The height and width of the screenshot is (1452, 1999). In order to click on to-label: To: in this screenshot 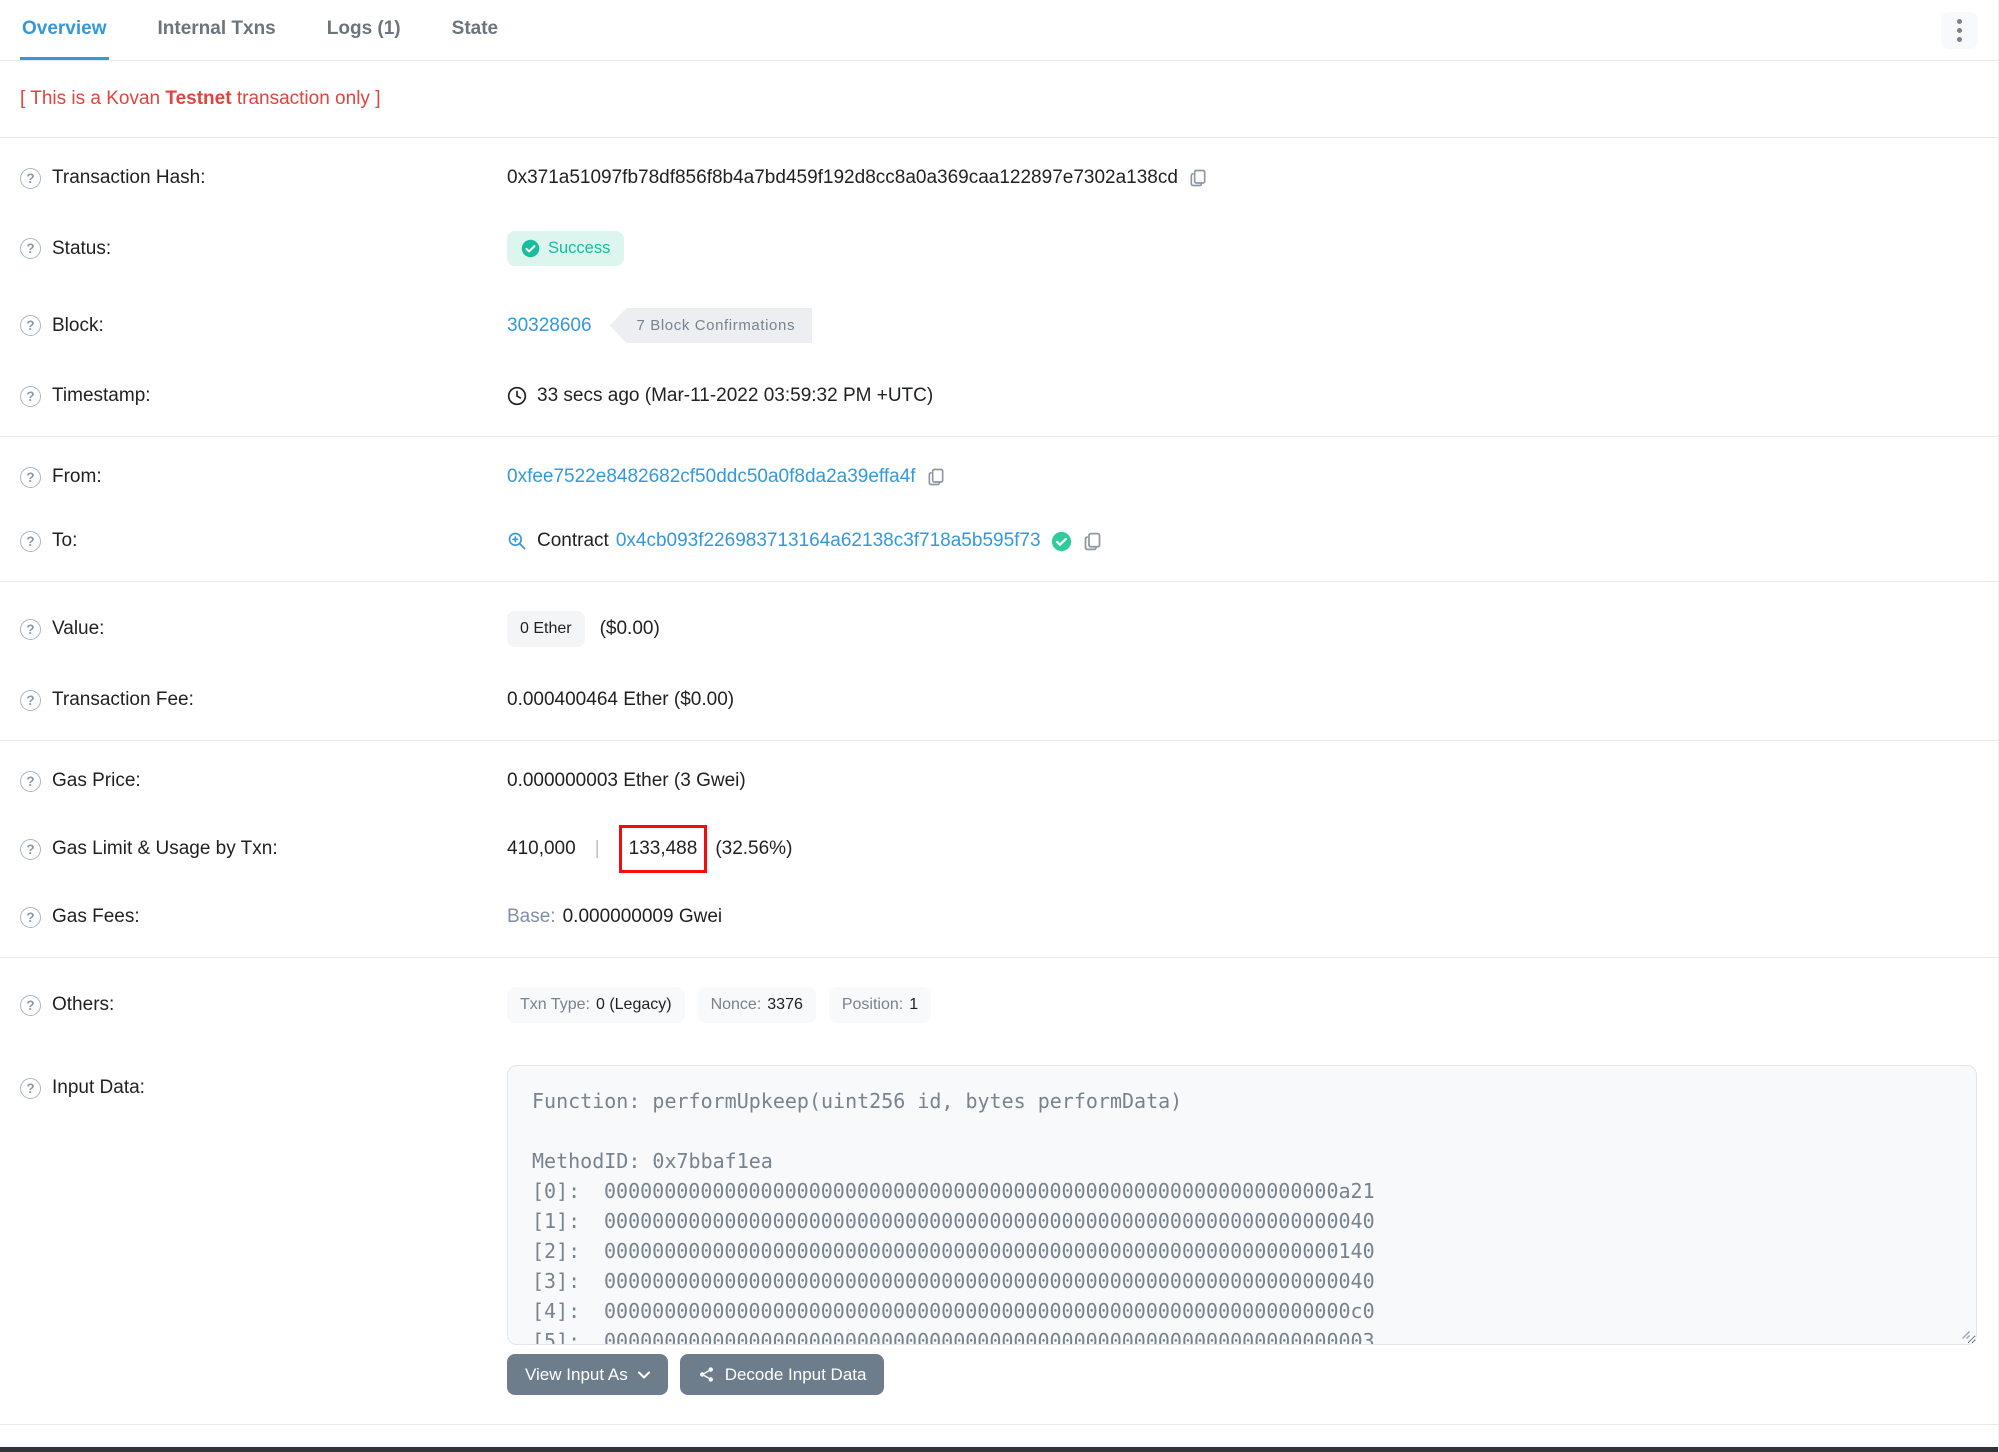, I will do `click(65, 540)`.